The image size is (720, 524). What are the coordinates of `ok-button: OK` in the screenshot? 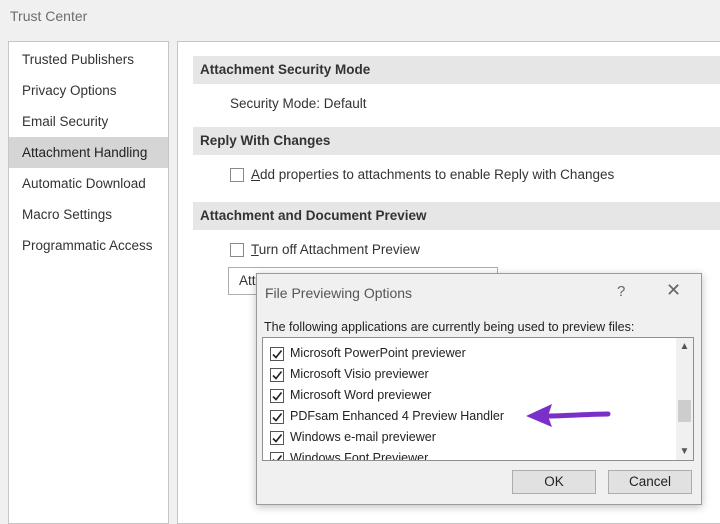 It's located at (554, 482).